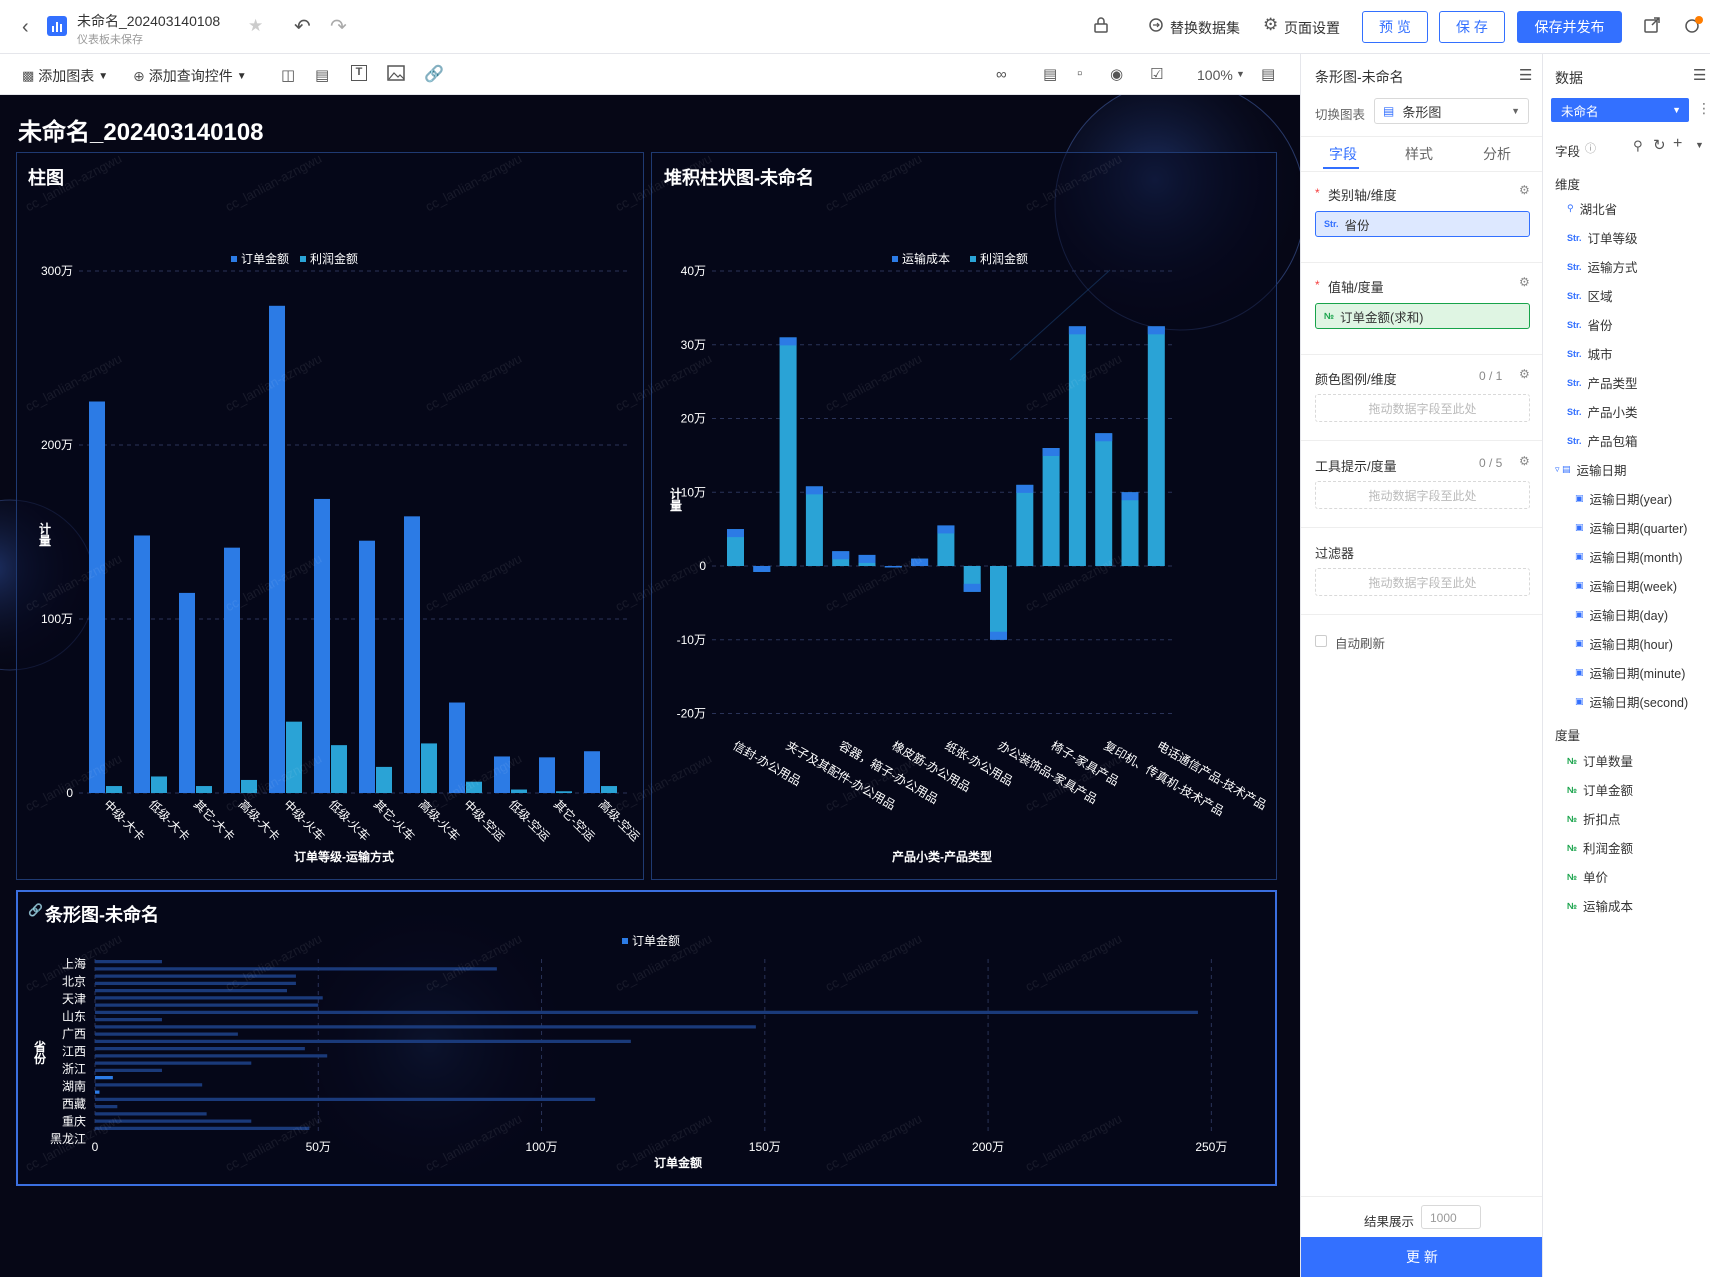 The height and width of the screenshot is (1277, 1710). What do you see at coordinates (148, 21) in the screenshot?
I see `dashboard-name: 未命名_202403140108` at bounding box center [148, 21].